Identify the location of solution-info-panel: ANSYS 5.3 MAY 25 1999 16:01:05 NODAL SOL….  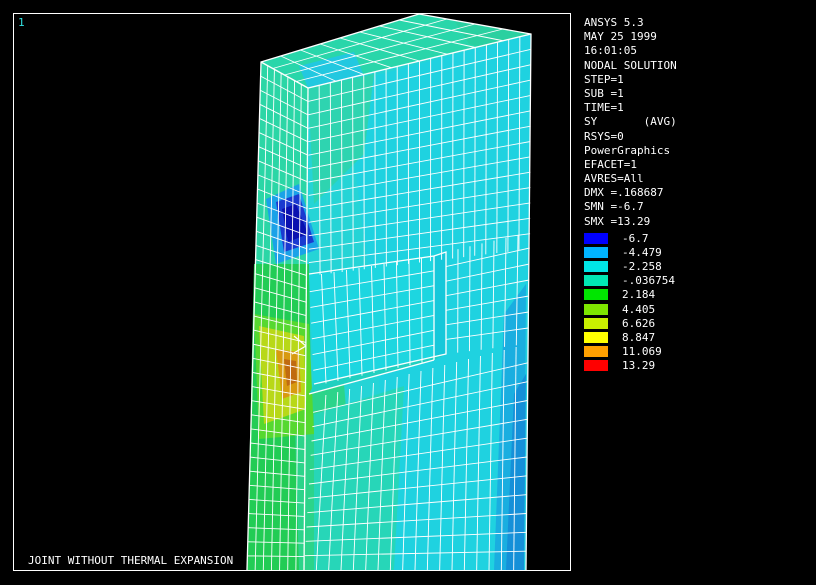
(630, 122).